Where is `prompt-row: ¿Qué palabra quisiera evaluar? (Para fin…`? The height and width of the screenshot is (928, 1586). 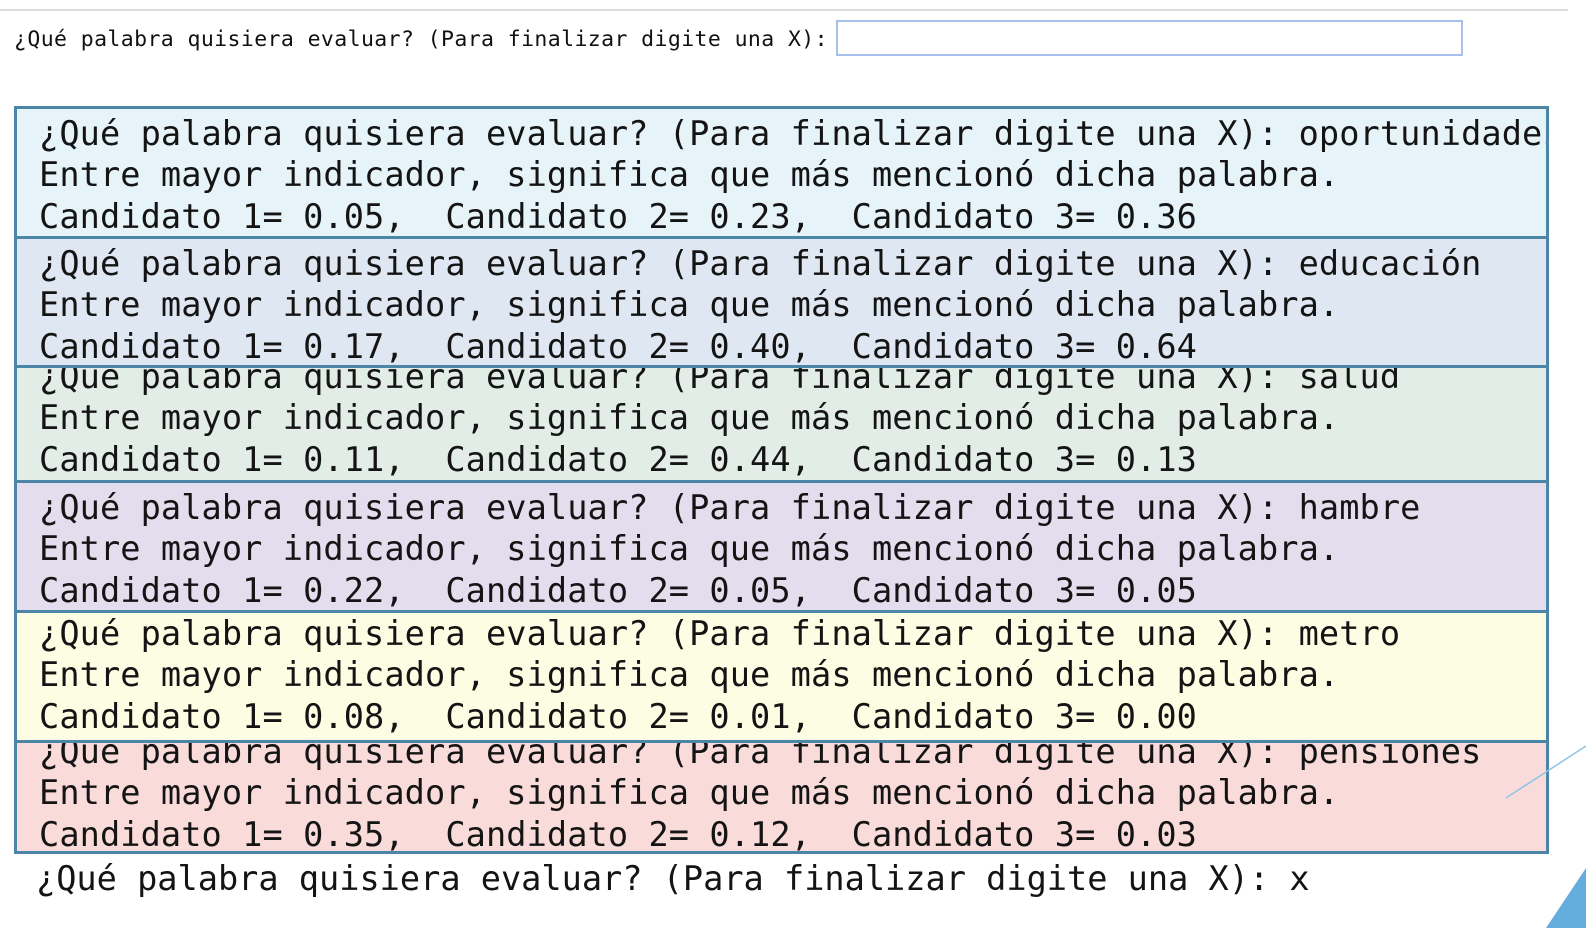 prompt-row: ¿Qué palabra quisiera evaluar? (Para fin… is located at coordinates (421, 39).